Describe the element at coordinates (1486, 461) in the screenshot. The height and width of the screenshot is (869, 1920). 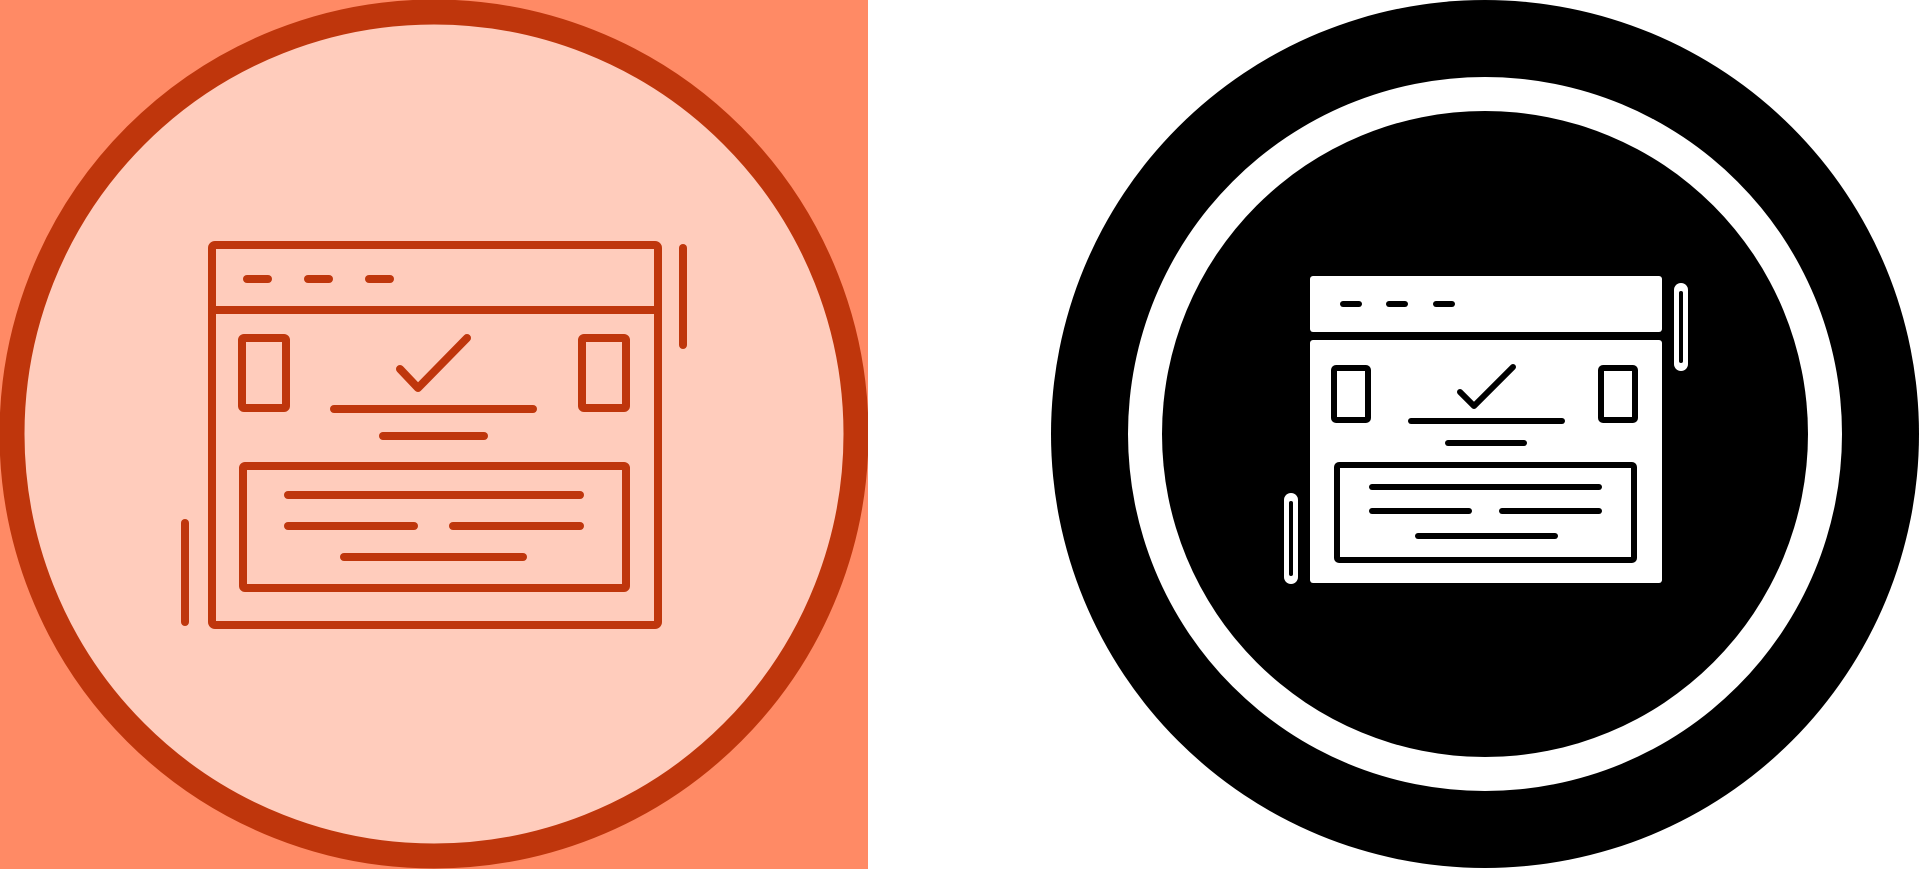
I see `window-body` at that location.